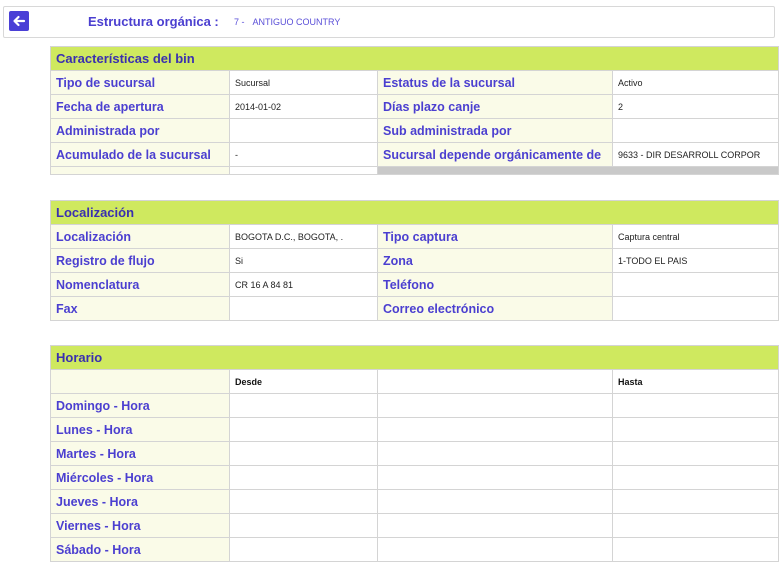 Image resolution: width=780 pixels, height=562 pixels. I want to click on field-value: 9633 - DIR DESARROLL CORPOR, so click(695, 154).